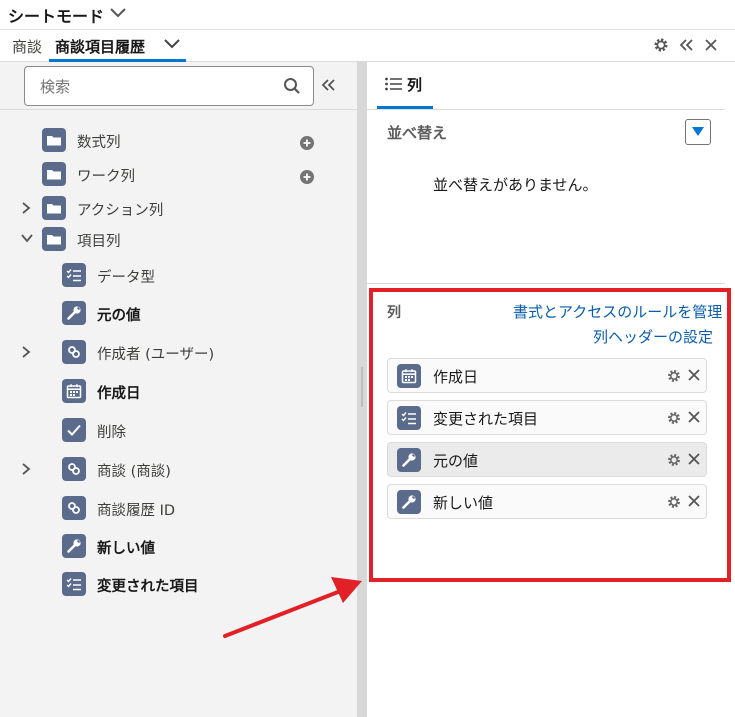  I want to click on tab-object: 商談, so click(27, 46).